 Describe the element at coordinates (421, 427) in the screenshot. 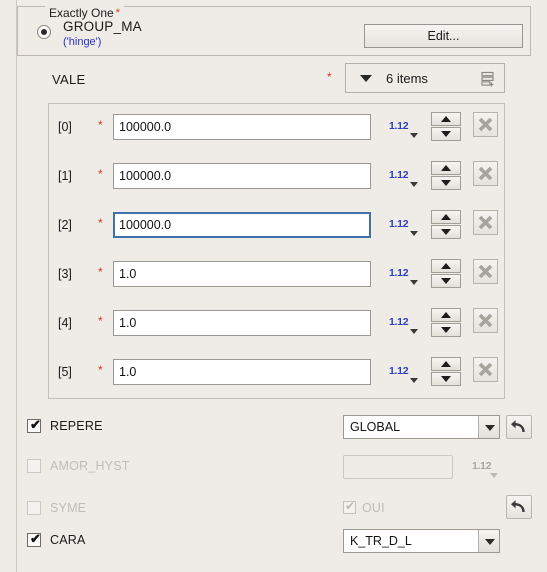

I see `combo-repere: GLOBAL` at that location.